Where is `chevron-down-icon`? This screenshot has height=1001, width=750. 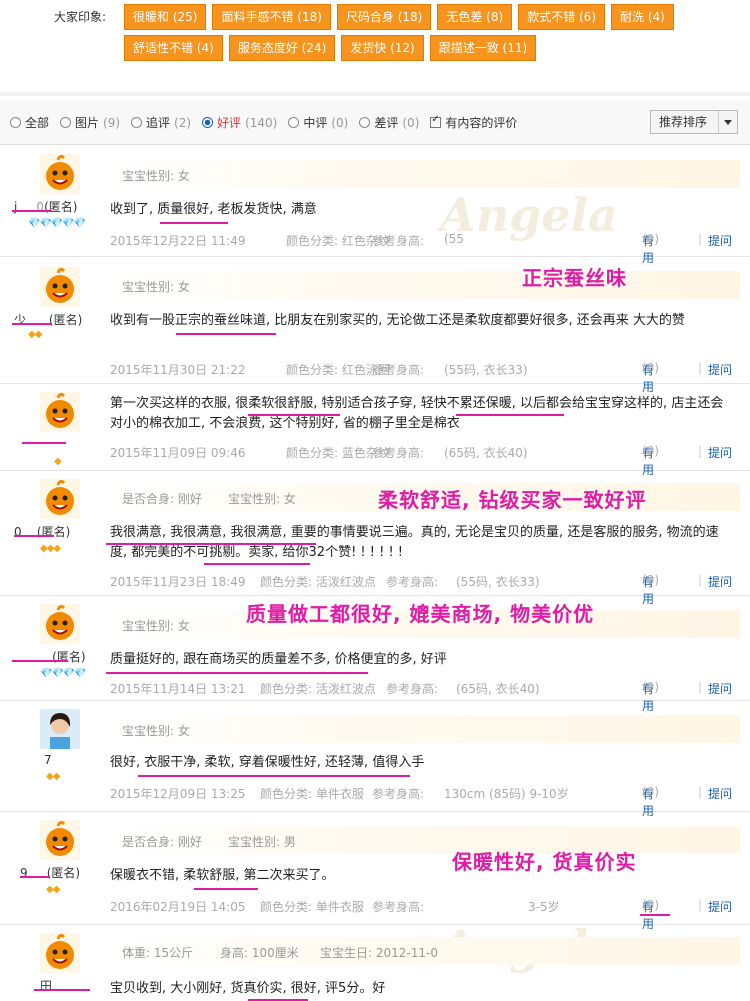 chevron-down-icon is located at coordinates (727, 122).